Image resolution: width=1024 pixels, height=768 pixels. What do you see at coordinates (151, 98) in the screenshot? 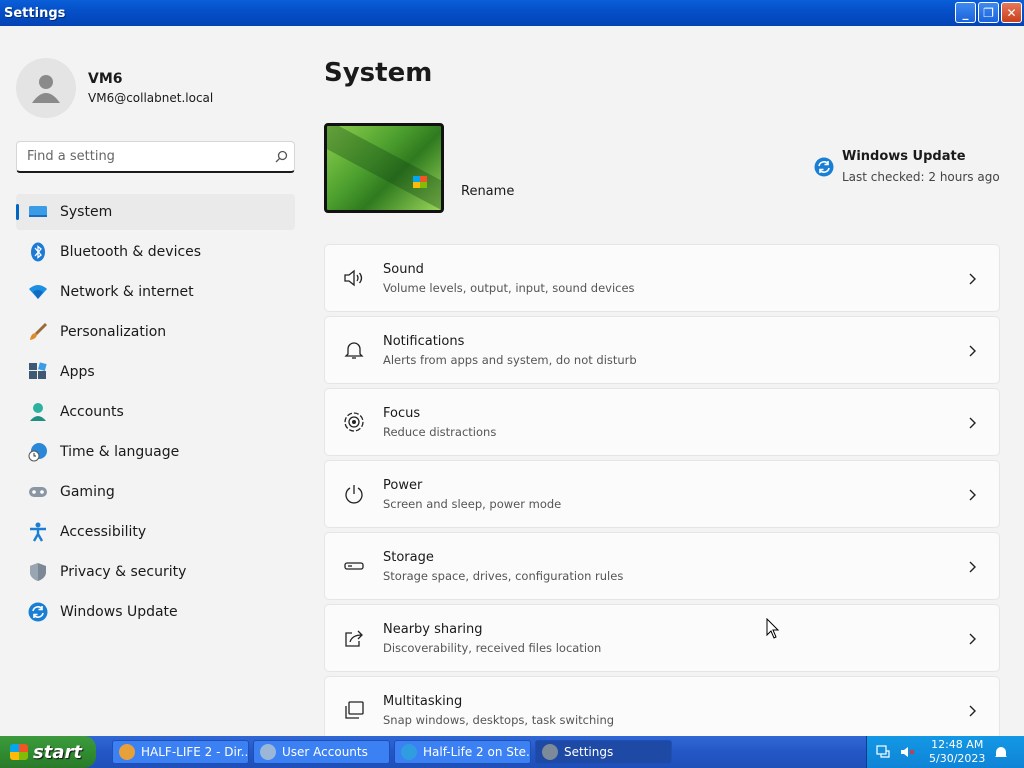
I see `profile-email: VM6@collabnet.local` at bounding box center [151, 98].